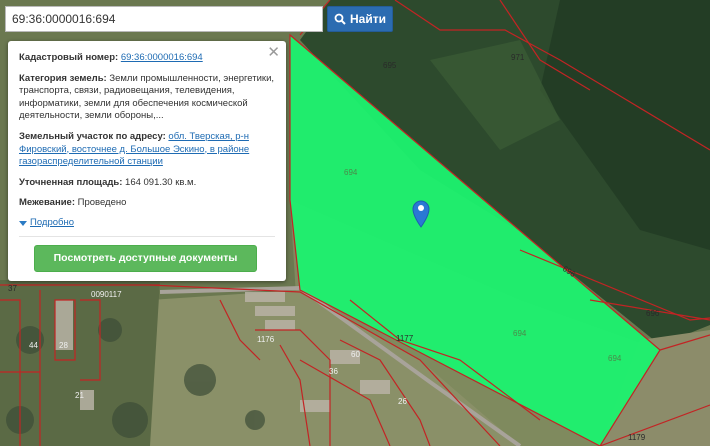  Describe the element at coordinates (71, 182) in the screenshot. I see `area-label: Уточненная площадь:` at that location.